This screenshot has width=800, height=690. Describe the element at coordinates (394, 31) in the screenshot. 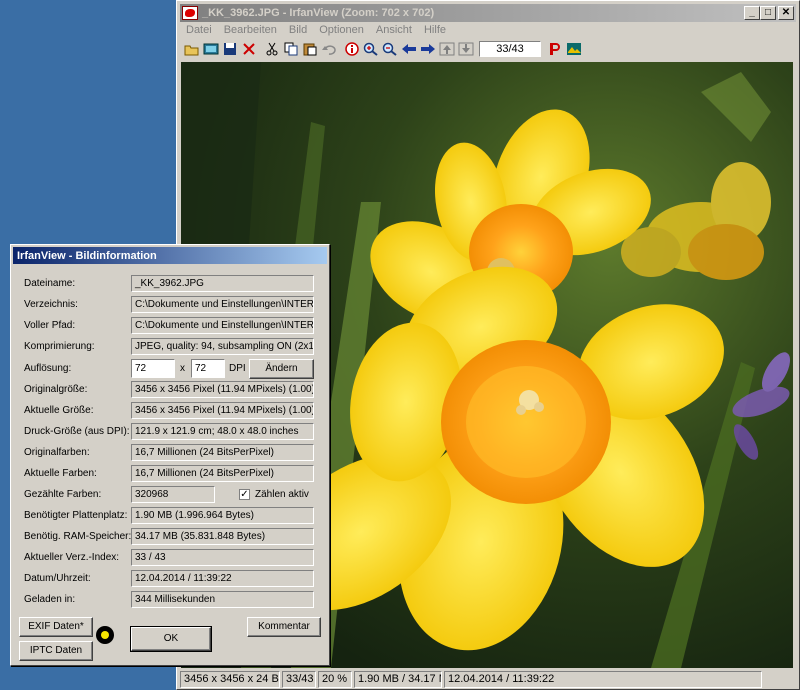

I see `menu-ansicht: Ansicht` at that location.